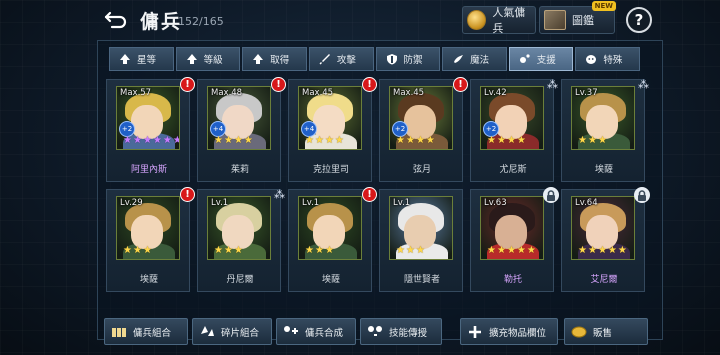 Image resolution: width=720 pixels, height=355 pixels. Describe the element at coordinates (291, 329) in the screenshot. I see `merge-icon` at that location.